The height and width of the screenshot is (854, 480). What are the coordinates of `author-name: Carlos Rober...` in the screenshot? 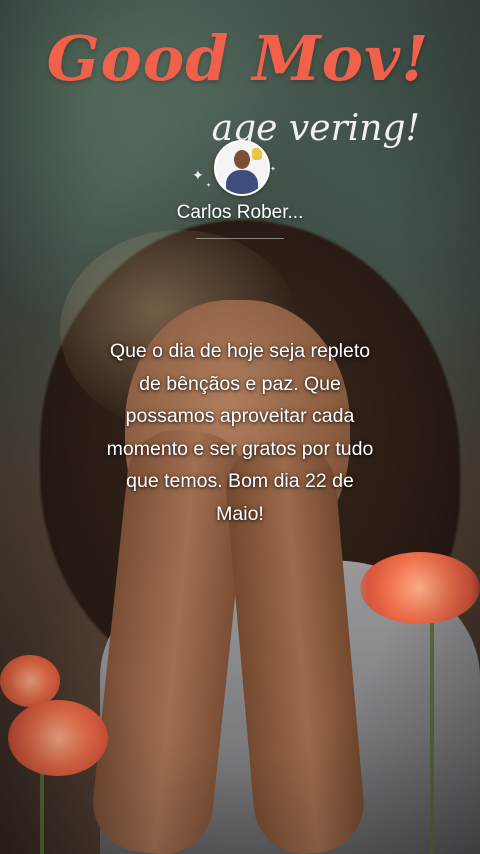 It's located at (240, 213).